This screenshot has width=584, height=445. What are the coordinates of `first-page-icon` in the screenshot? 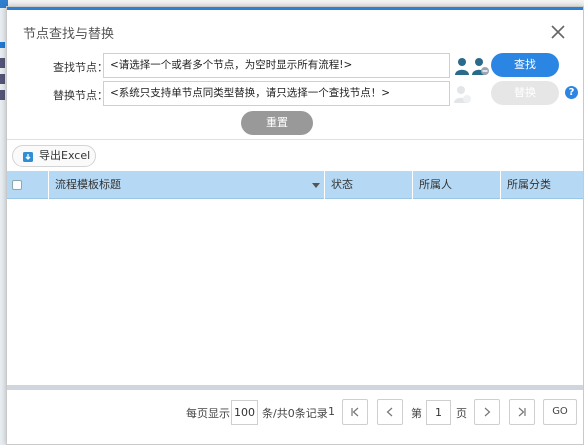 It's located at (355, 412).